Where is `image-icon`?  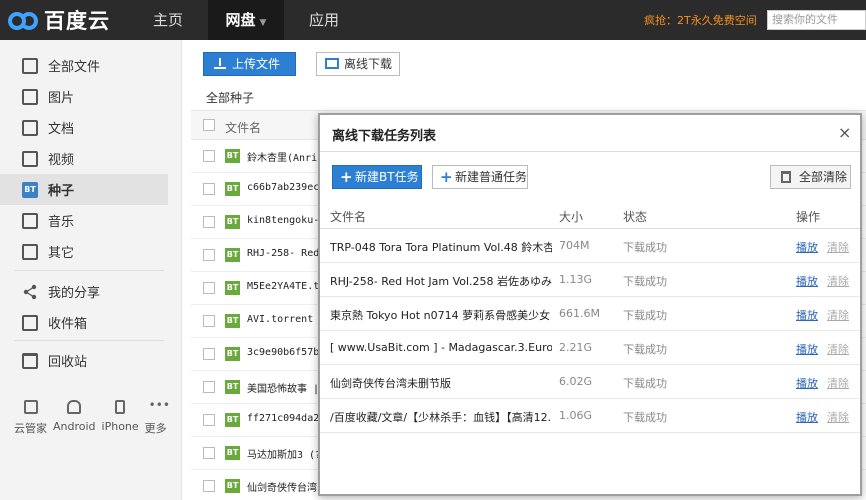
image-icon is located at coordinates (30, 96).